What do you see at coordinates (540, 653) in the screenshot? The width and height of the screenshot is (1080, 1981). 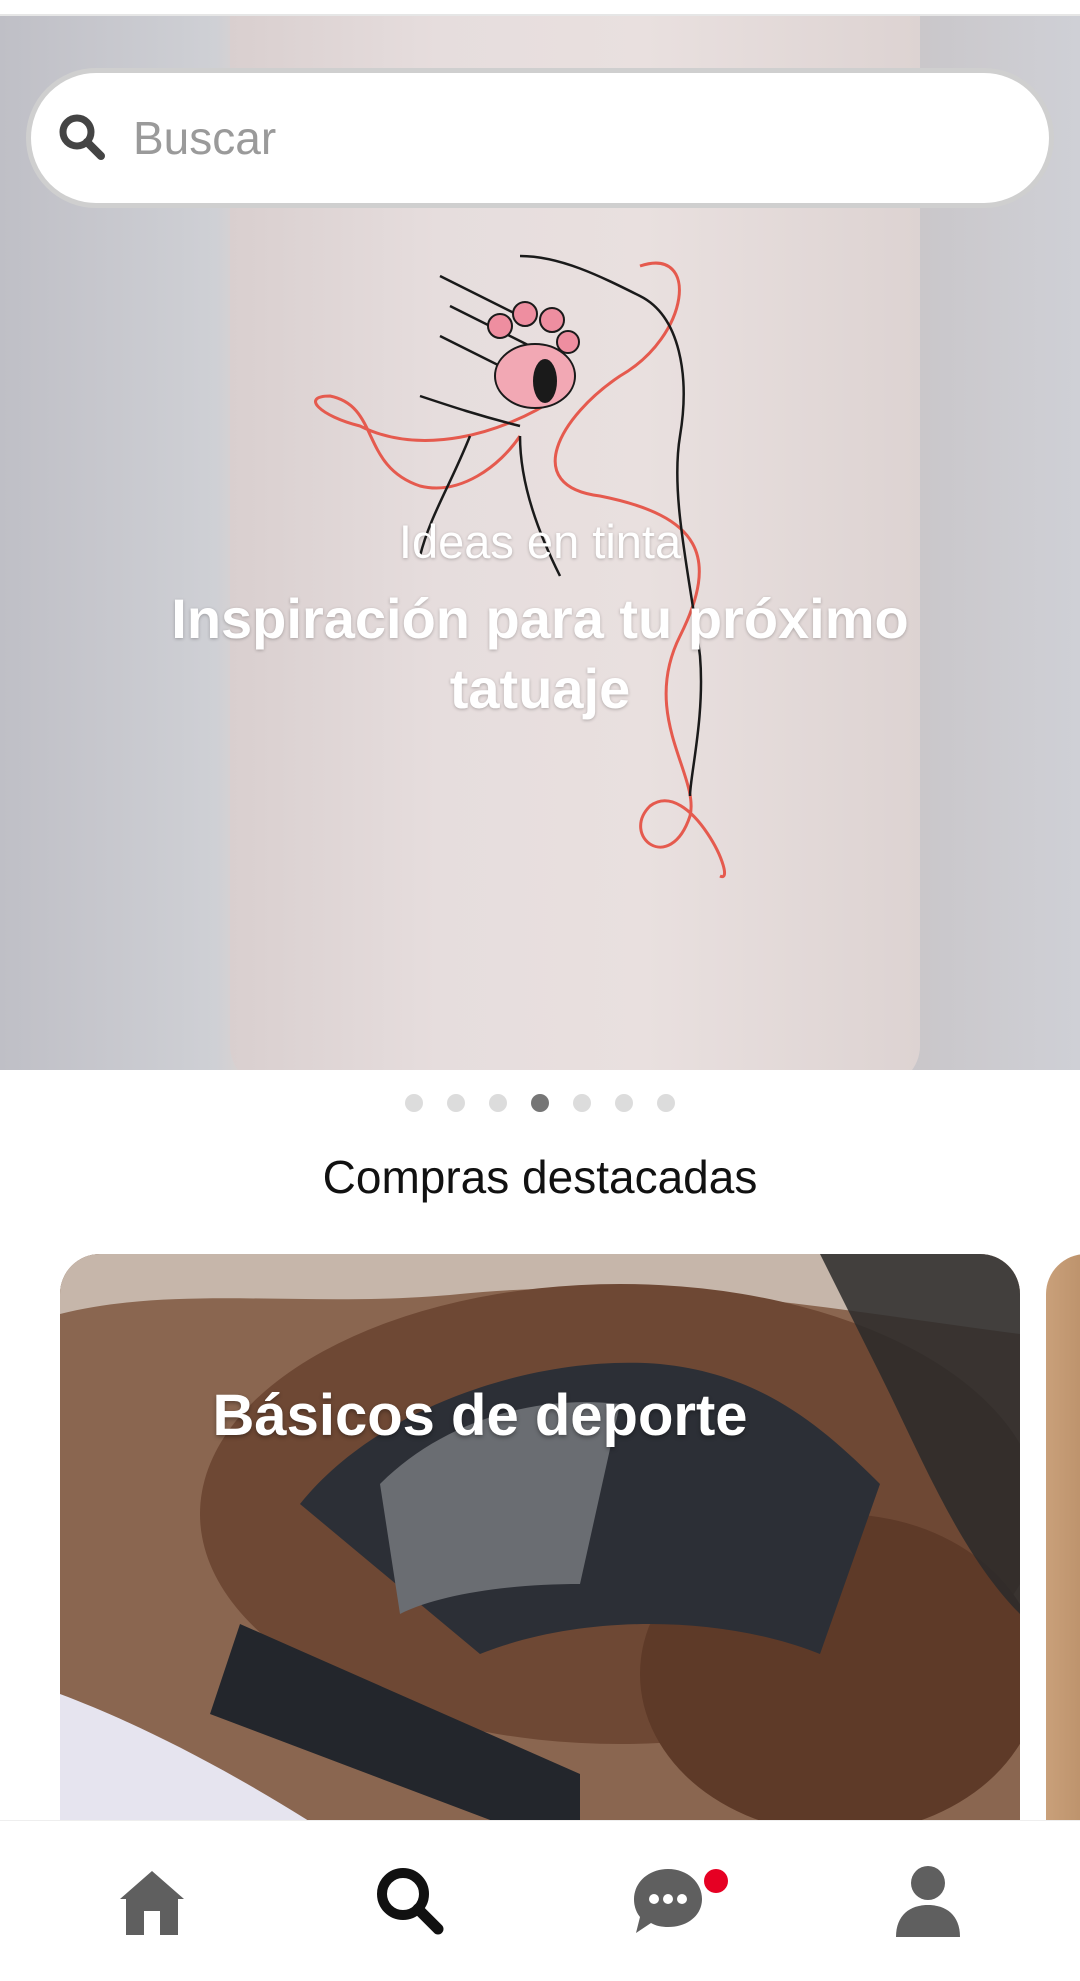 I see `hero-title: Inspiración para tu próximo tatuaje` at bounding box center [540, 653].